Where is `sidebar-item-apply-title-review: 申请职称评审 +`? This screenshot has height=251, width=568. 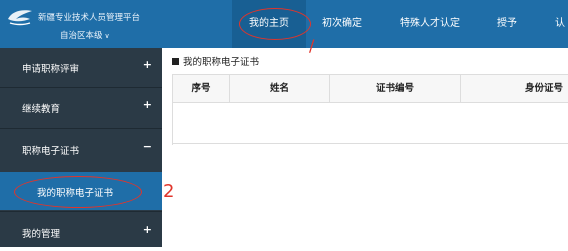 sidebar-item-apply-title-review: 申请职称评审 + is located at coordinates (81, 67).